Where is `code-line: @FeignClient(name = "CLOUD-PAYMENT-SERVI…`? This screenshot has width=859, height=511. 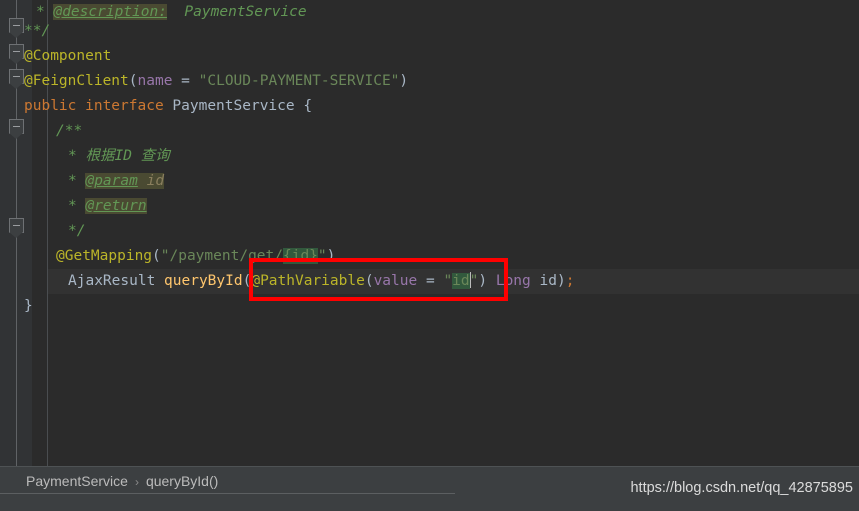
code-line: @FeignClient(name = "CLOUD-PAYMENT-SERVI… is located at coordinates (216, 81).